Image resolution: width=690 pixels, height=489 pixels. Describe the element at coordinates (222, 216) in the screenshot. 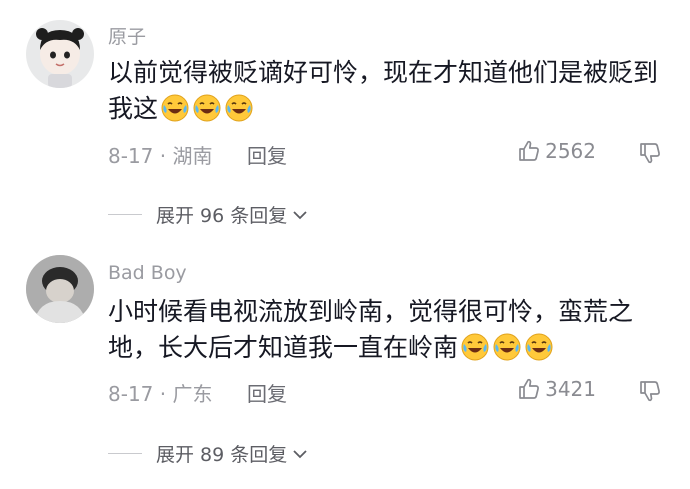

I see `expand-replies-label: 展开 96 条回复` at that location.